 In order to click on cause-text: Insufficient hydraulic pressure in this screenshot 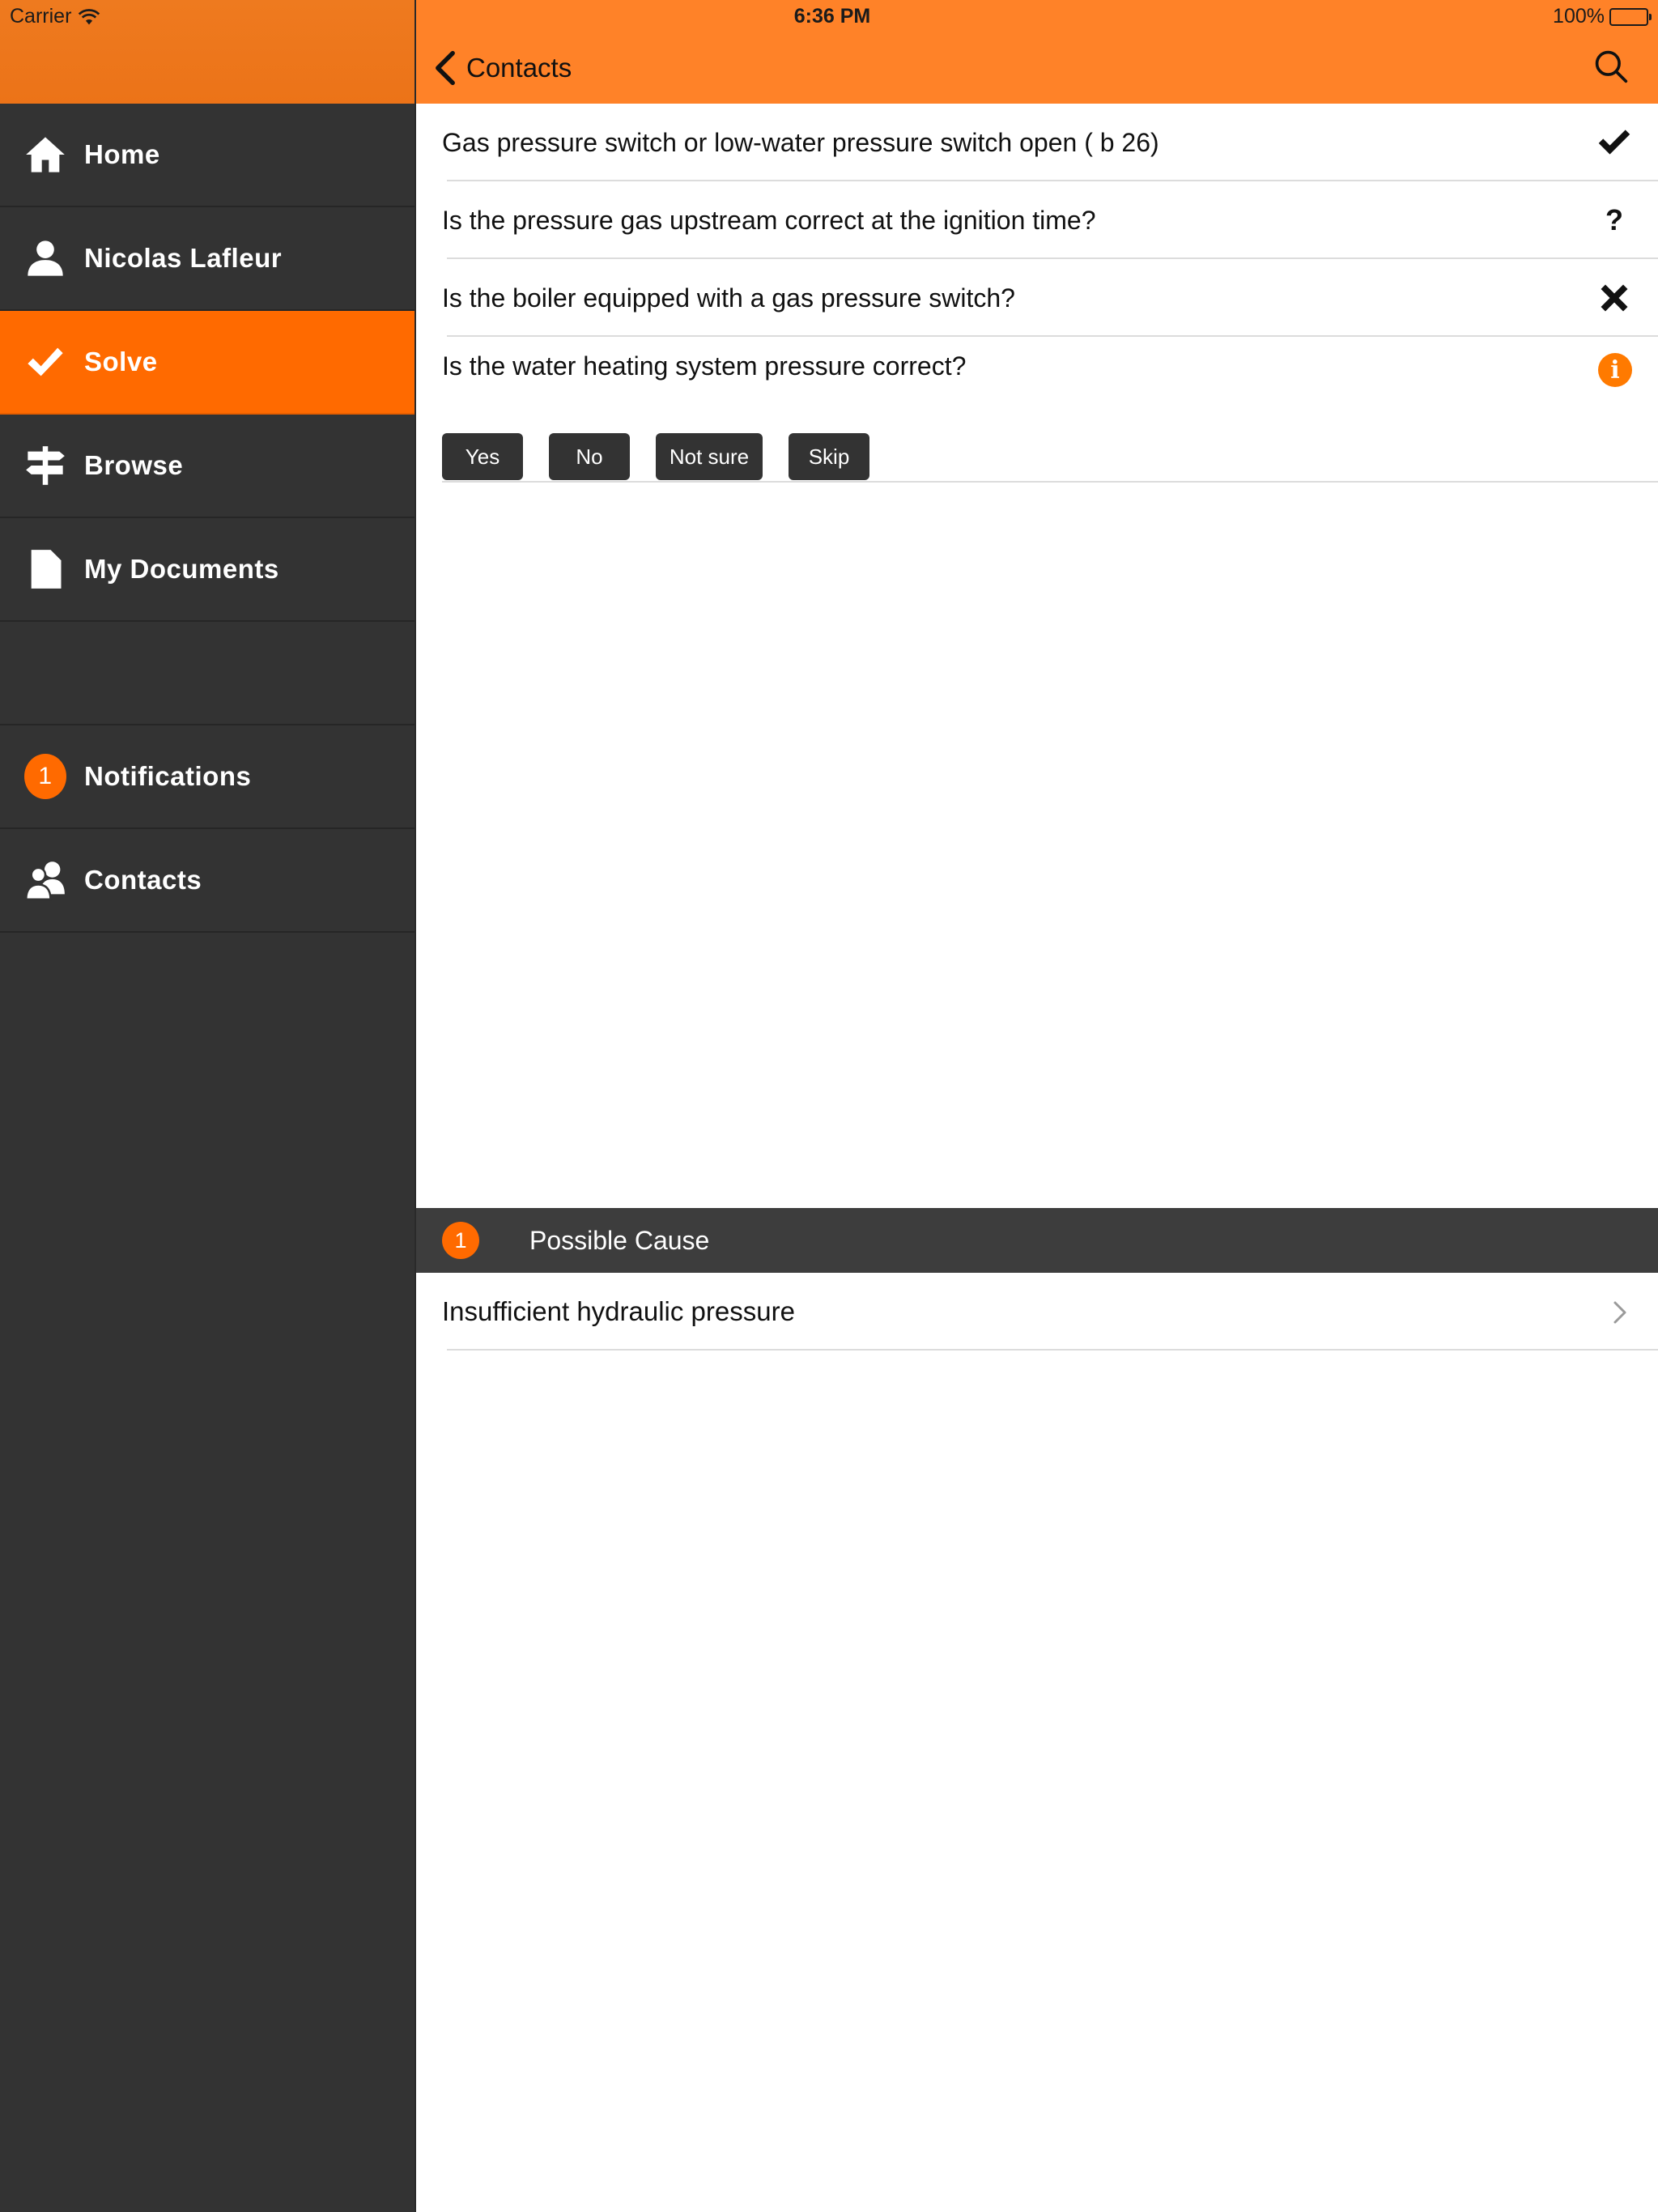, I will do `click(618, 1311)`.